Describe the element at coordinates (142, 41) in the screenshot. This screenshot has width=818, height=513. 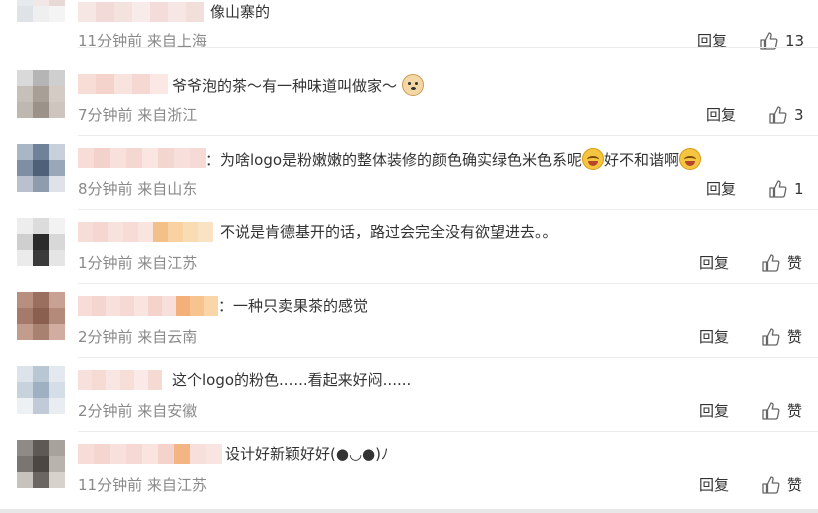
I see `comment-meta: 11分钟前 来自上海` at that location.